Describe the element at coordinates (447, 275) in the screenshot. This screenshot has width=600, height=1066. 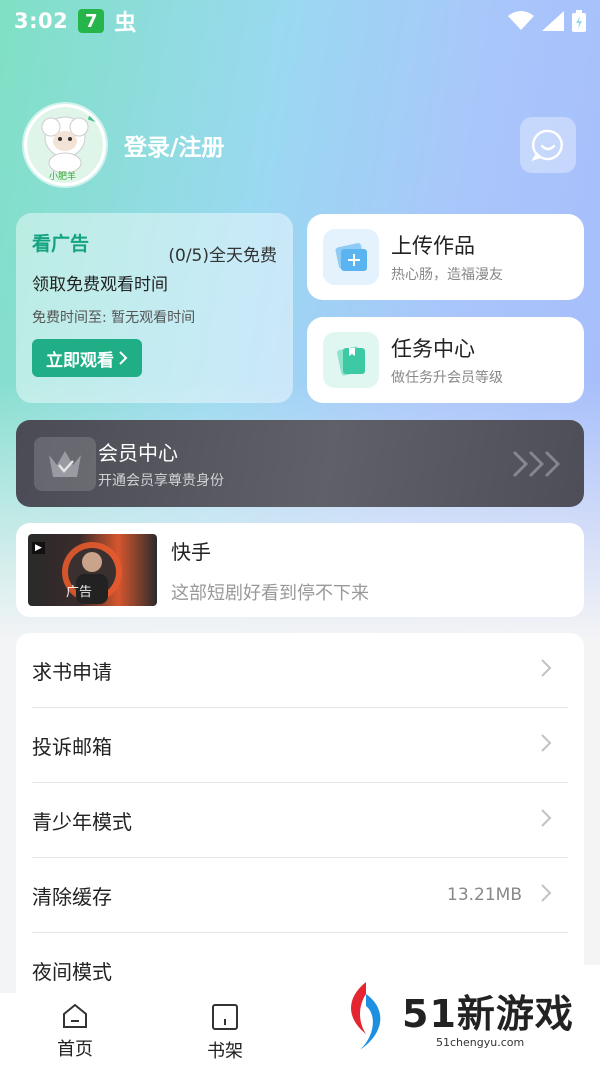
I see `upload-works-subtitle: 热心肠，造福漫友` at that location.